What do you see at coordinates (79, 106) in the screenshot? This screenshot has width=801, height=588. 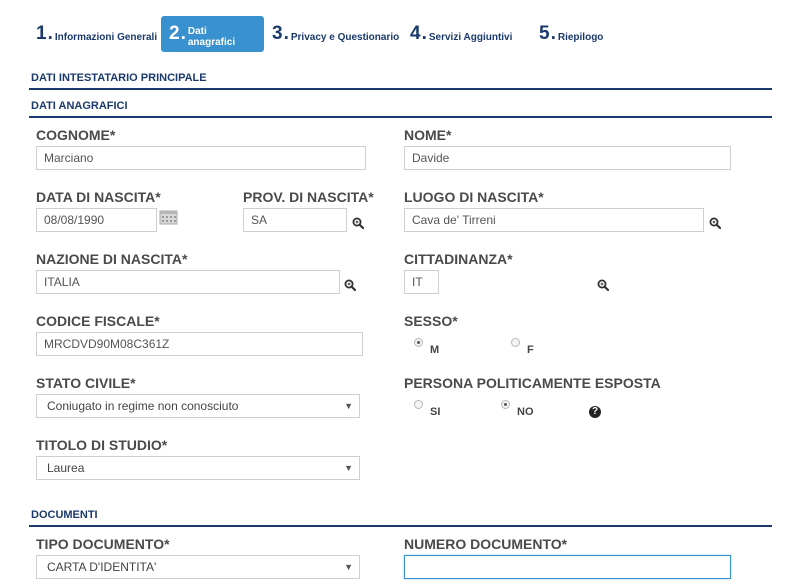 I see `section-title: DATI ANAGRAFICI` at bounding box center [79, 106].